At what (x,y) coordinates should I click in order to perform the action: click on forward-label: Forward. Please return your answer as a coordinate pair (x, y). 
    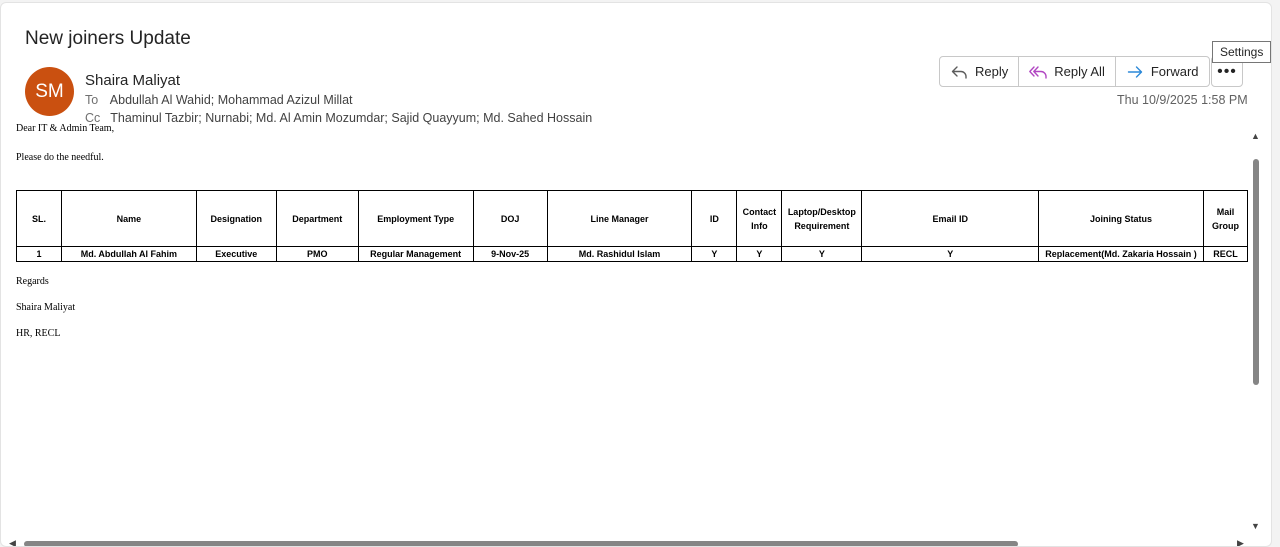
    Looking at the image, I should click on (1174, 71).